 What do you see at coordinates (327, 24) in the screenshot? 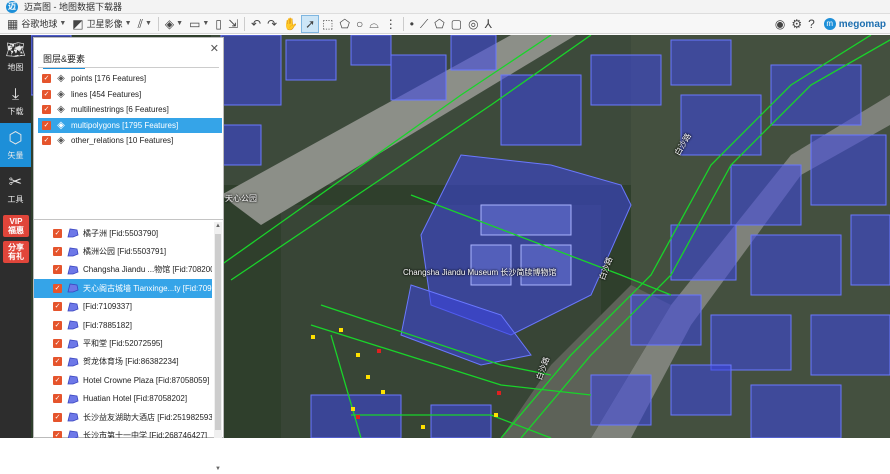
I see `rect-select-button: ⬚` at bounding box center [327, 24].